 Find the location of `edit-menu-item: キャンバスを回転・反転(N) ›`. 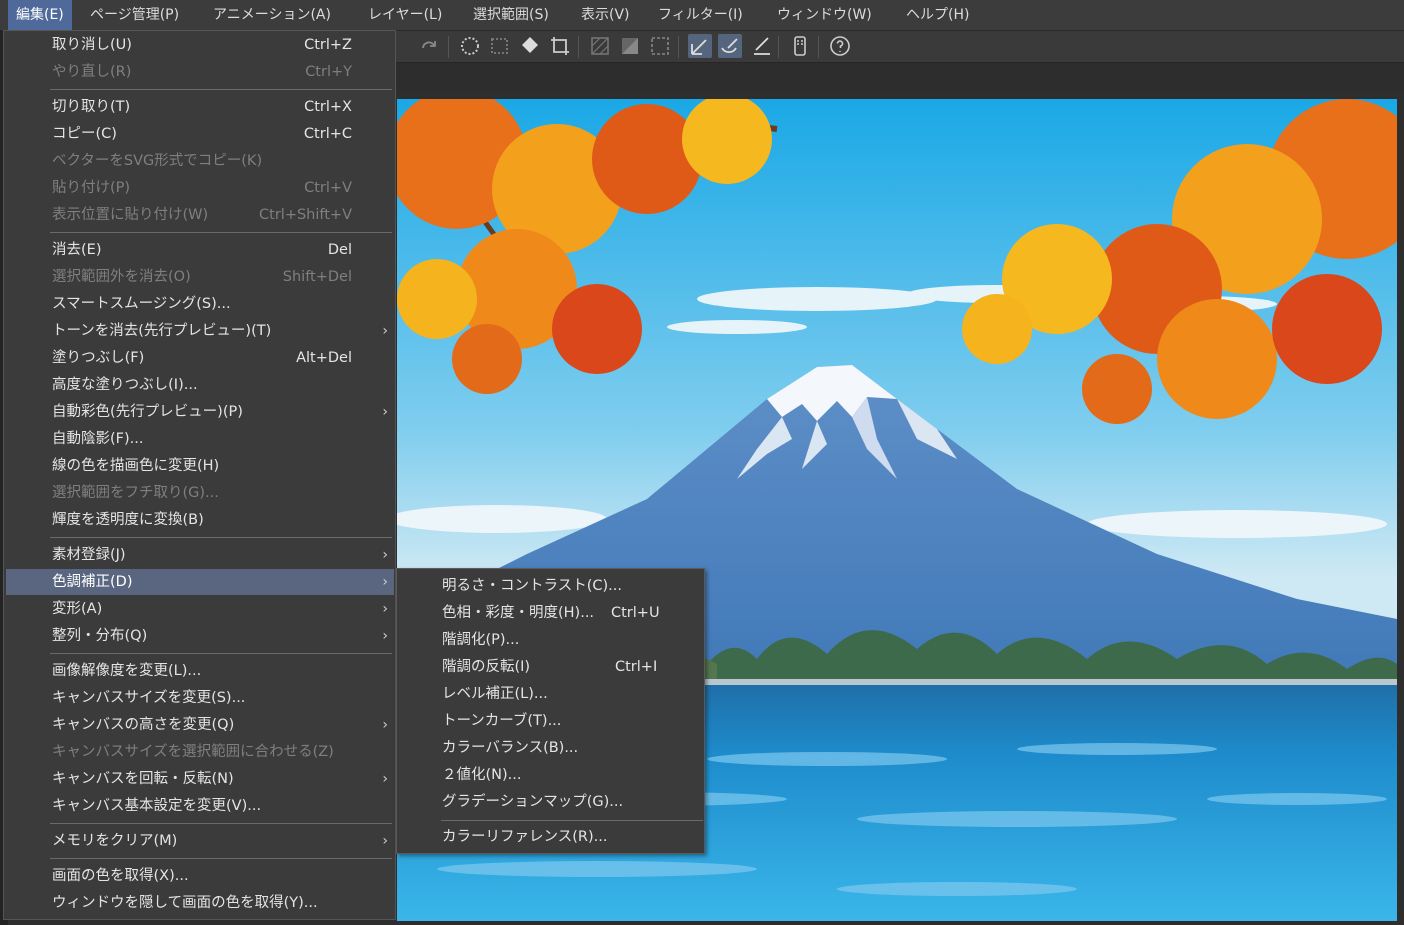

edit-menu-item: キャンバスを回転・反転(N) › is located at coordinates (200, 779).